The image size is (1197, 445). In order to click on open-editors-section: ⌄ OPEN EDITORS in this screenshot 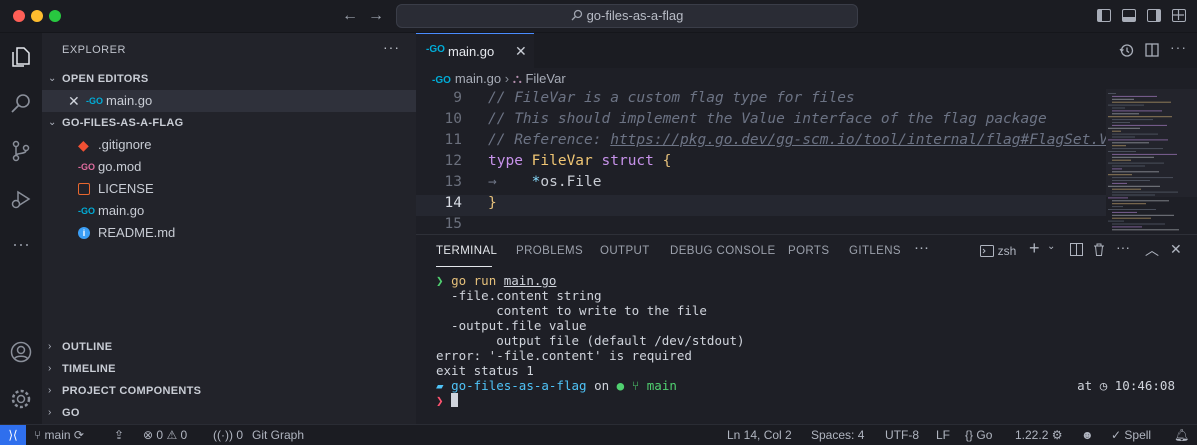, I will do `click(229, 79)`.